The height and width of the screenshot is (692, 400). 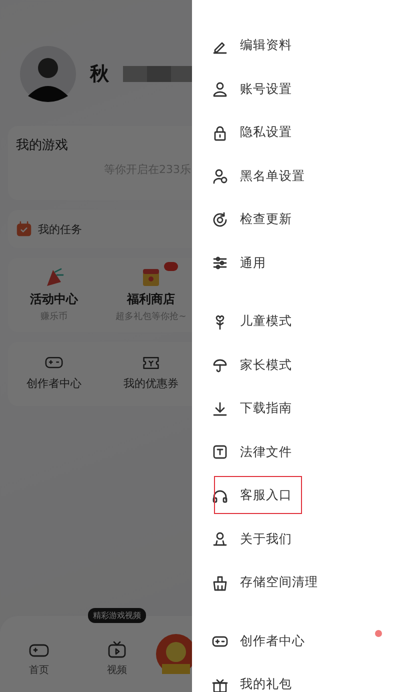 What do you see at coordinates (60, 229) in the screenshot?
I see `section-title: 我的任务` at bounding box center [60, 229].